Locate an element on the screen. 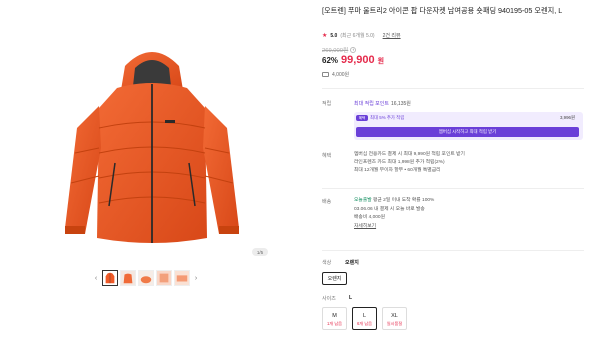  size-option-xl: XL 일시품절 is located at coordinates (394, 318).